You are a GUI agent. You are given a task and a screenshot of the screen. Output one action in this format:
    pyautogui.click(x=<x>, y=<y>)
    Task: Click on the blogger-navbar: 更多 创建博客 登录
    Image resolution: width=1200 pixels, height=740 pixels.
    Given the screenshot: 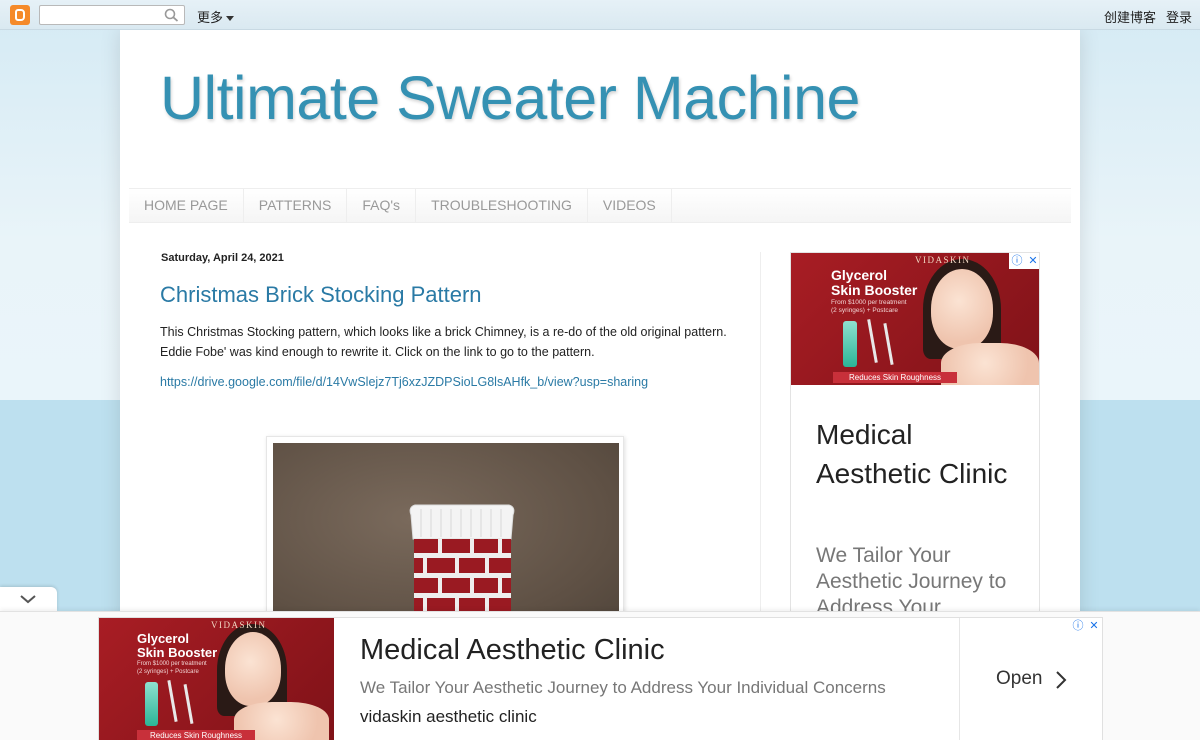 What is the action you would take?
    pyautogui.click(x=600, y=15)
    